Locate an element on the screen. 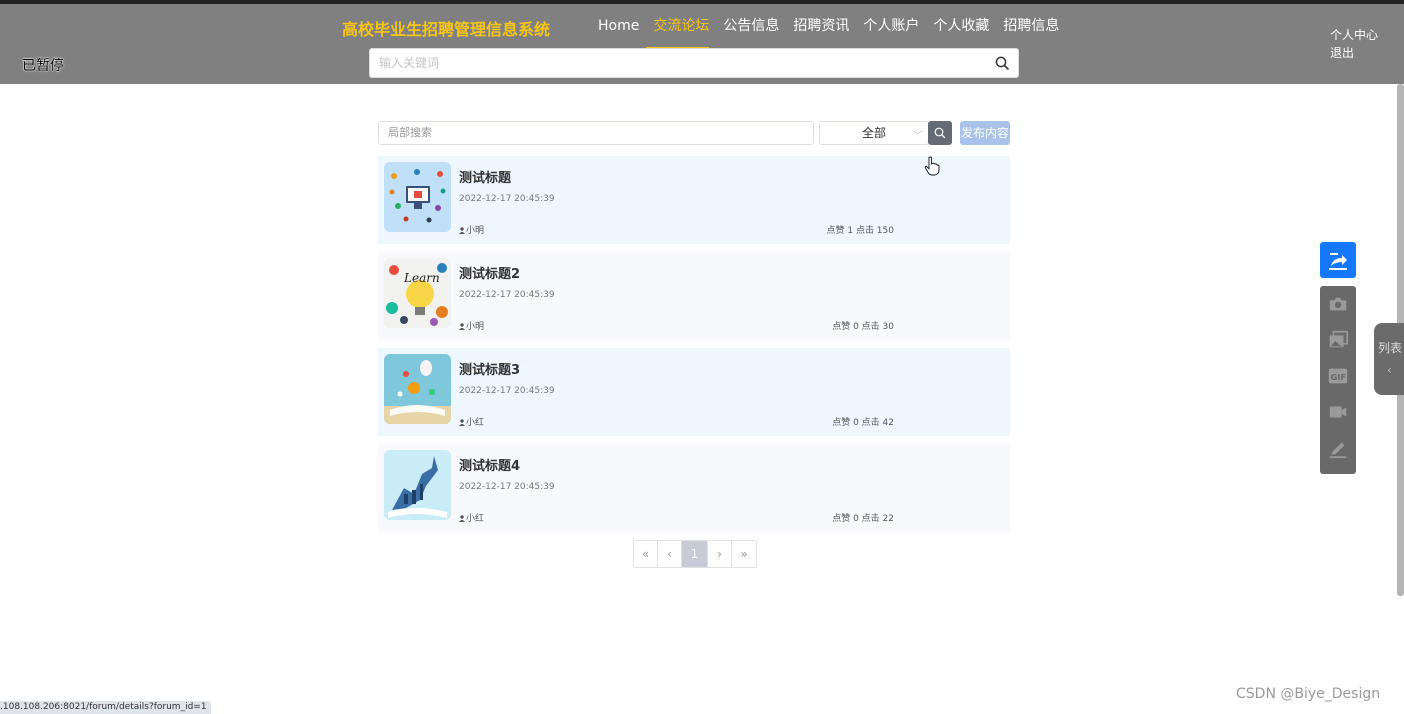 The width and height of the screenshot is (1404, 714). video-camera-icon is located at coordinates (1338, 412).